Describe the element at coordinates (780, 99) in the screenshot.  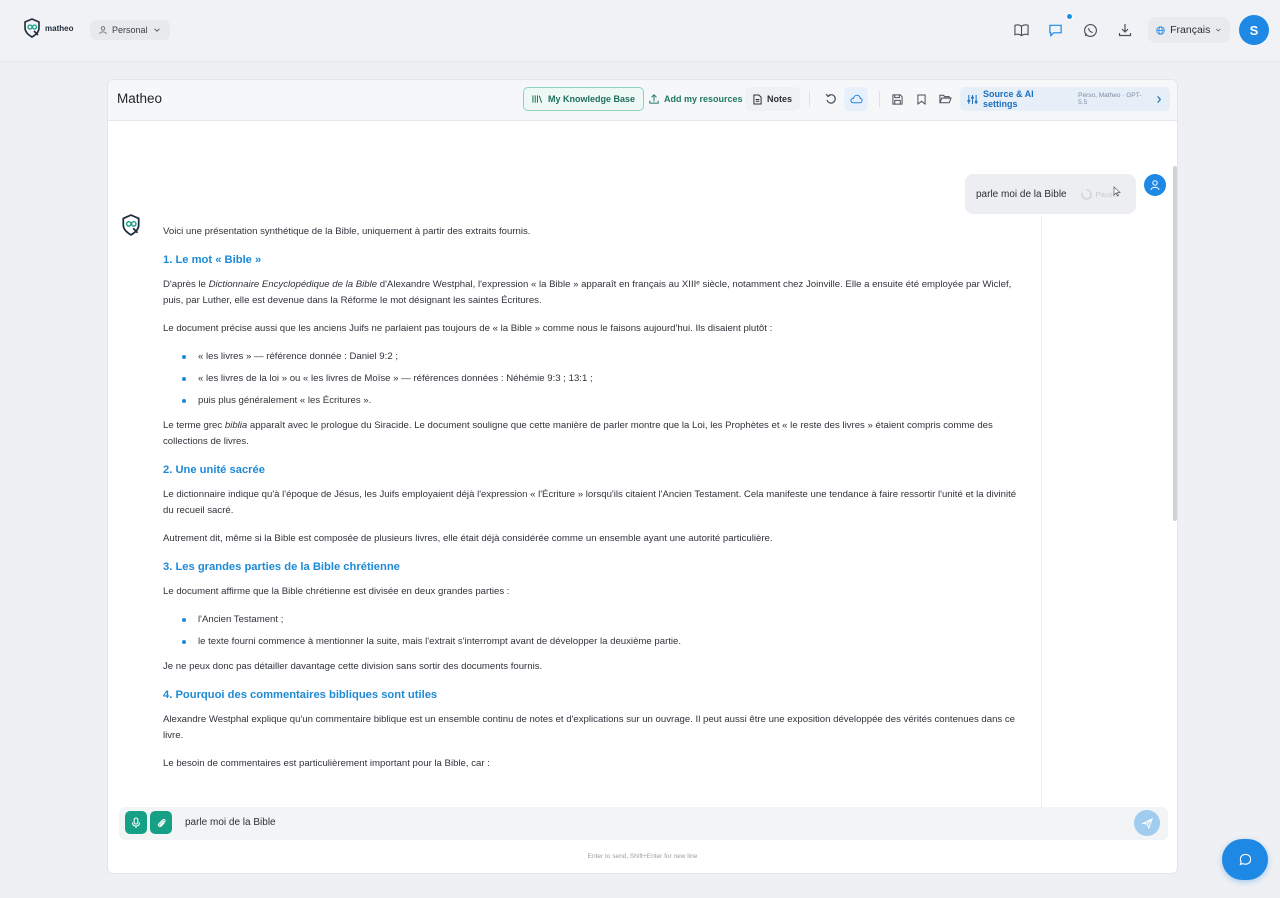
I see `notes-label: Notes` at that location.